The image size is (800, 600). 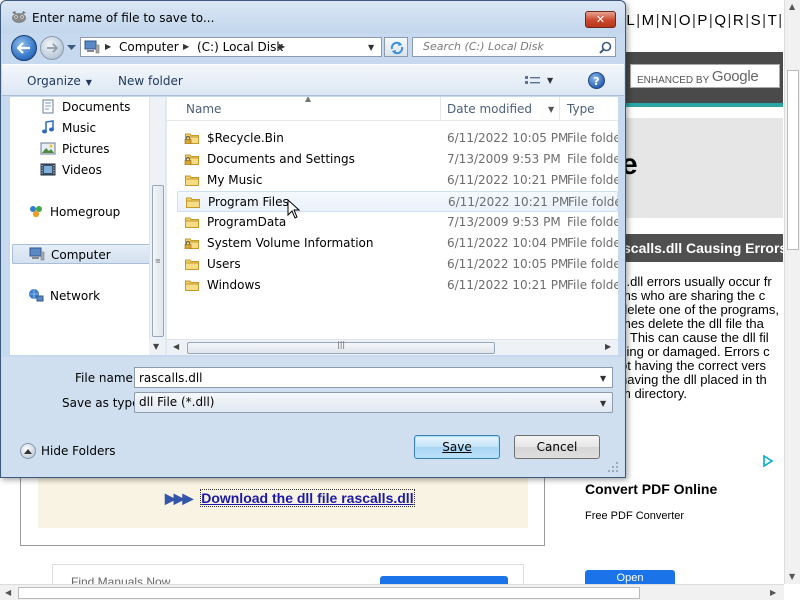 I want to click on search-icon, so click(x=605, y=47).